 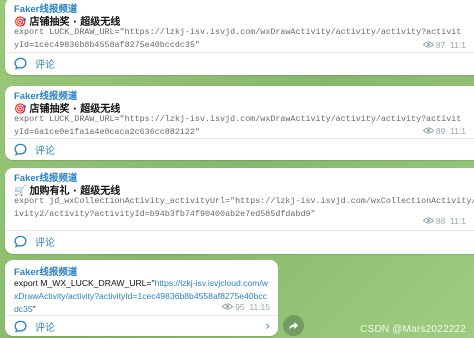 What do you see at coordinates (84, 283) in the screenshot?
I see `post-body-prefix: export M_WX_LUCK_DRAW_URL="` at bounding box center [84, 283].